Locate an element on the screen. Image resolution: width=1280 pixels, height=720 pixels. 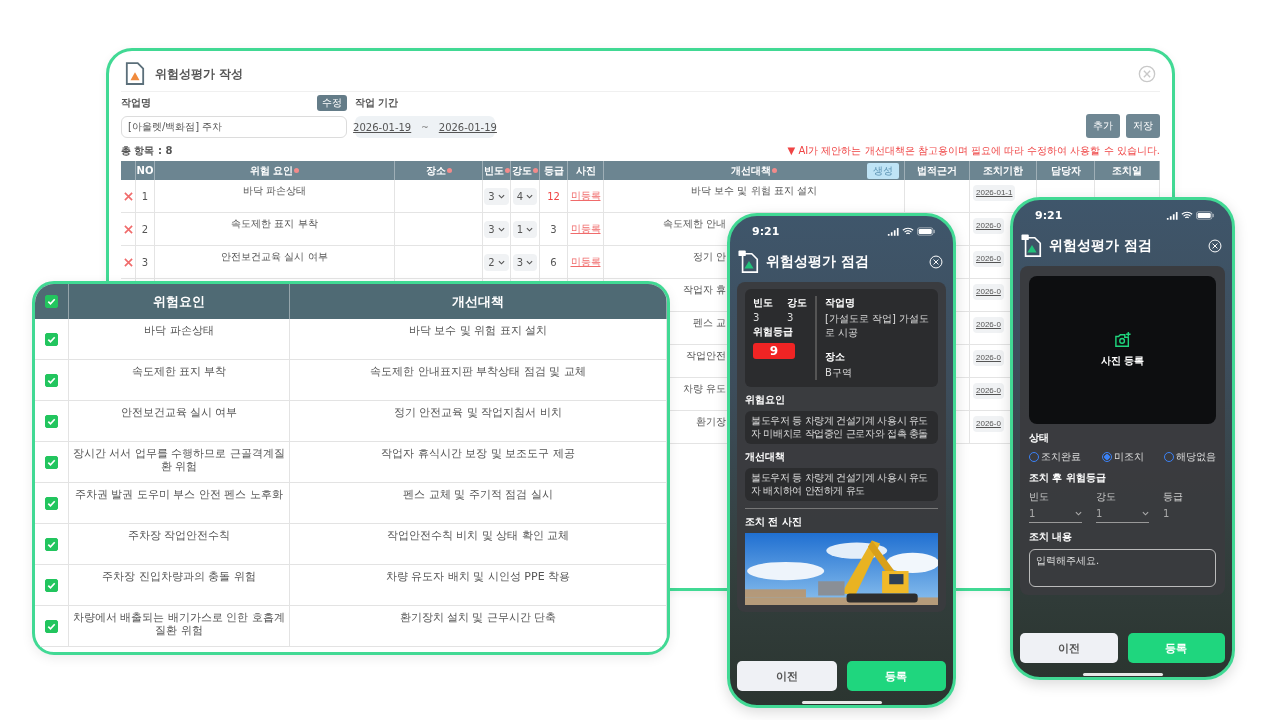
select-field: 4 is located at coordinates (525, 196).